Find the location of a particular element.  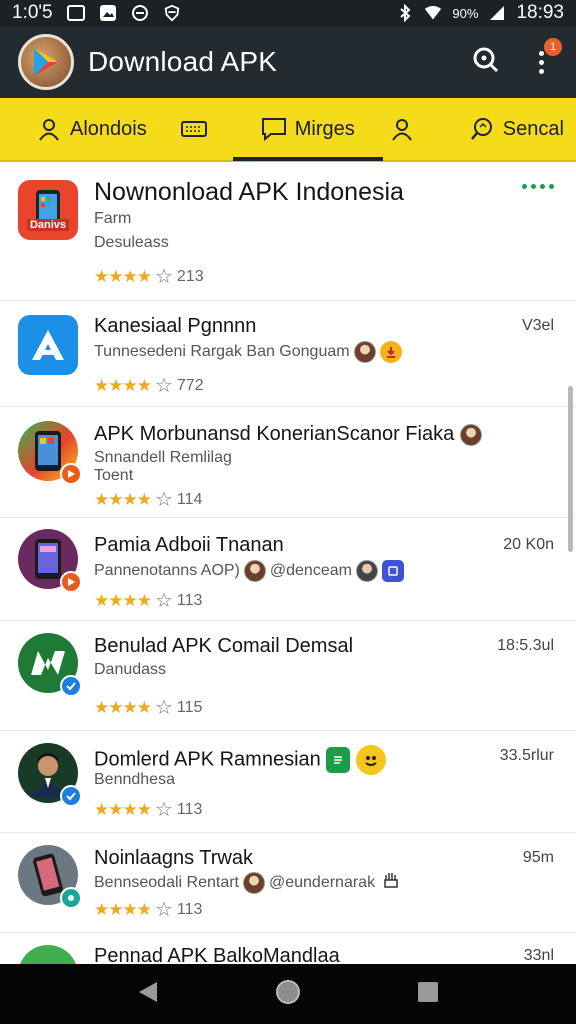

item-right-value: 95m is located at coordinates (538, 857).